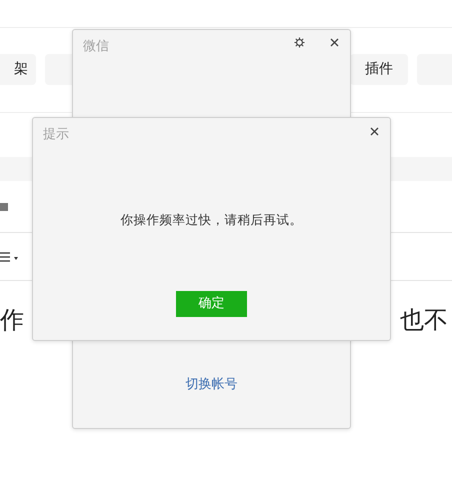 The image size is (452, 497). Describe the element at coordinates (424, 320) in the screenshot. I see `headline-text: 也不` at that location.